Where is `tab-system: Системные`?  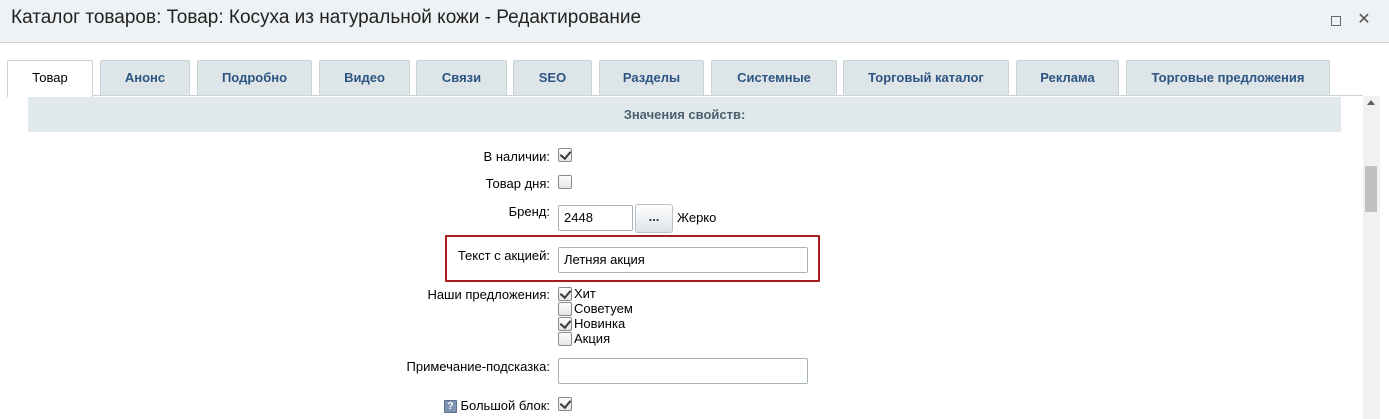
tab-system: Системные is located at coordinates (774, 78).